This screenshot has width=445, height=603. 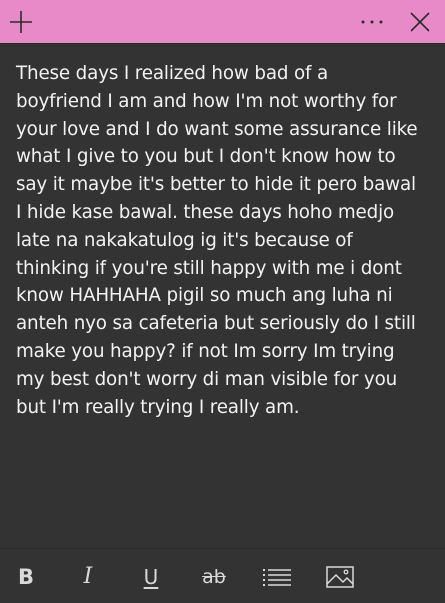 What do you see at coordinates (151, 576) in the screenshot?
I see `underline-button: U` at bounding box center [151, 576].